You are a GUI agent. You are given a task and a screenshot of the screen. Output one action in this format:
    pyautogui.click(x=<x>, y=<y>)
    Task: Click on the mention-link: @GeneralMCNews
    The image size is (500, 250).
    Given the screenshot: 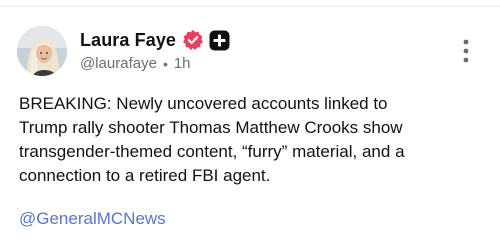 What is the action you would take?
    pyautogui.click(x=92, y=219)
    